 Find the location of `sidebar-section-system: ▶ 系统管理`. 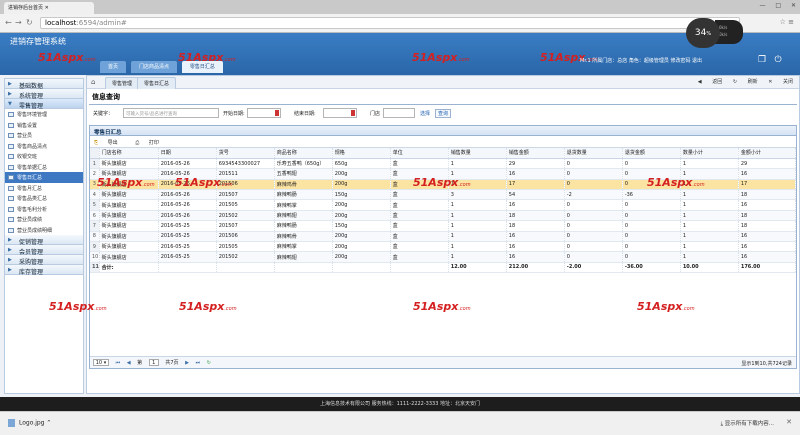

sidebar-section-system: ▶ 系统管理 is located at coordinates (44, 94).